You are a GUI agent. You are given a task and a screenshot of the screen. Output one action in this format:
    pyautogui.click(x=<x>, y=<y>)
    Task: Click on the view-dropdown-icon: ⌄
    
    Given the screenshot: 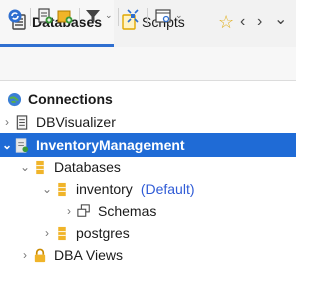 What is the action you would take?
    pyautogui.click(x=179, y=15)
    